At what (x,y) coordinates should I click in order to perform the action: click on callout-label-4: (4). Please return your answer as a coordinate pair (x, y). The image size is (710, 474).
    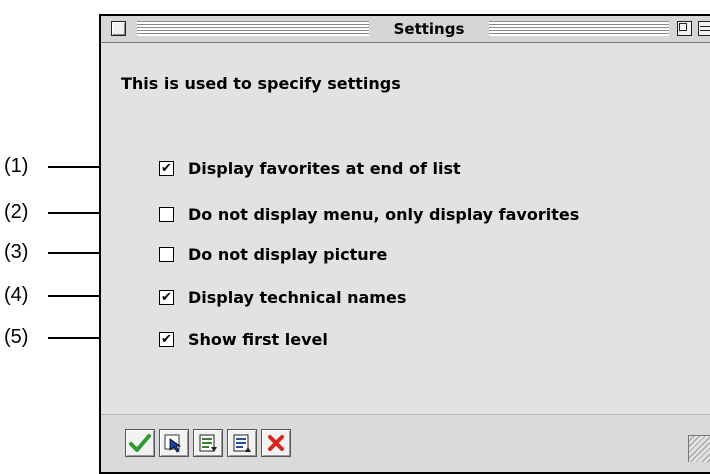
    Looking at the image, I should click on (16, 295).